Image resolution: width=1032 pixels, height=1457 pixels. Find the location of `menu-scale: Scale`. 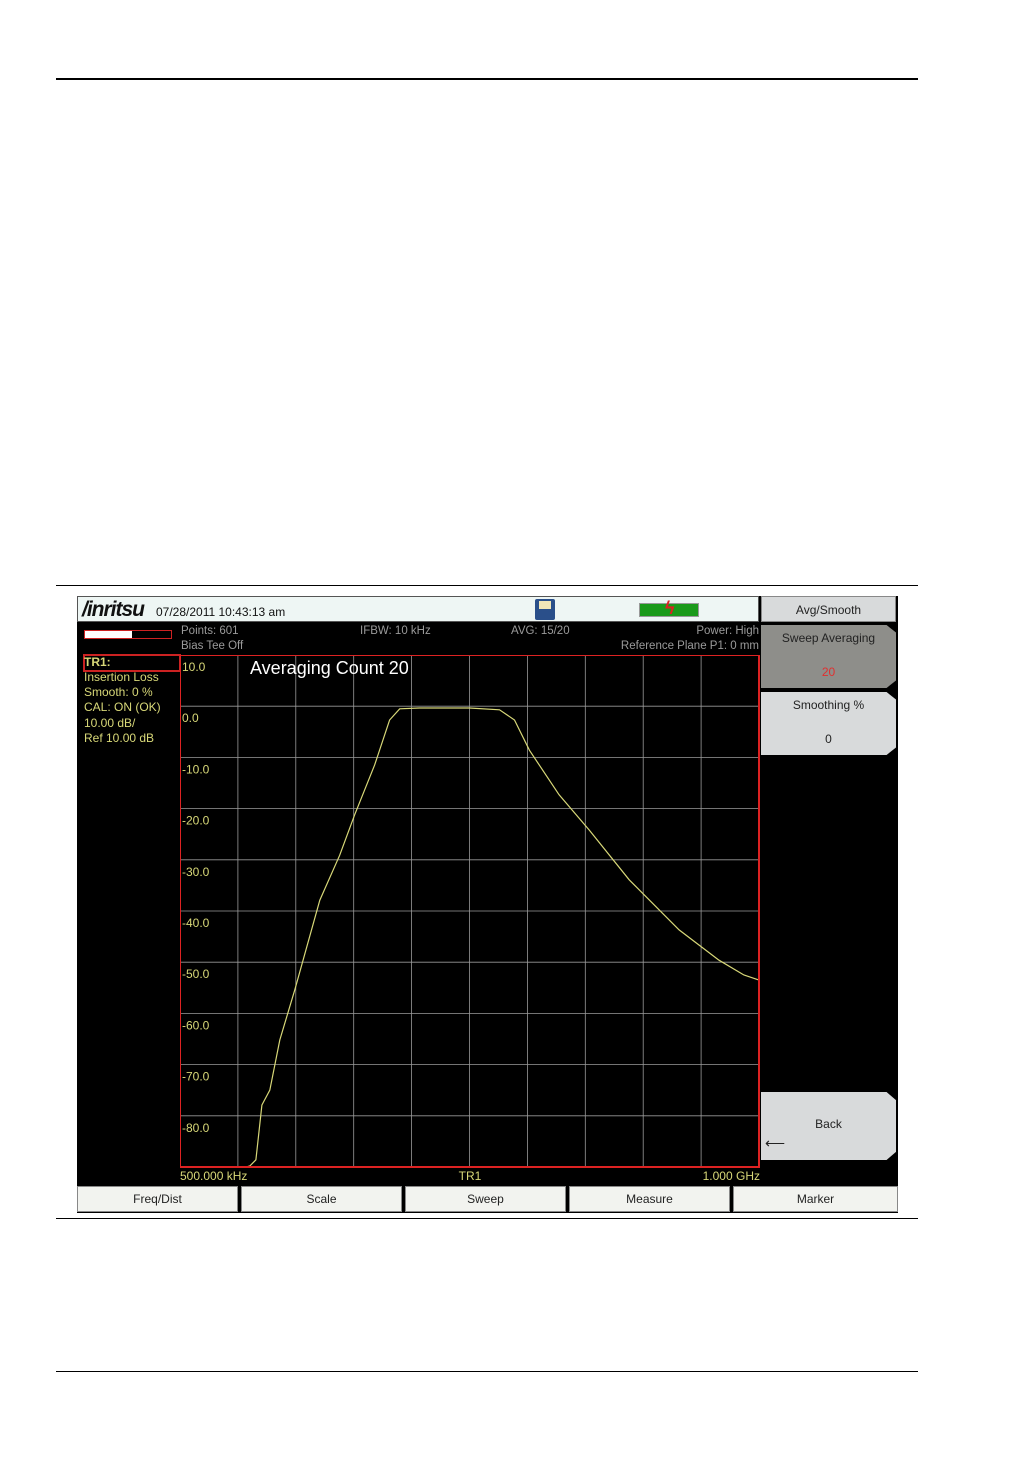

menu-scale: Scale is located at coordinates (321, 1199).